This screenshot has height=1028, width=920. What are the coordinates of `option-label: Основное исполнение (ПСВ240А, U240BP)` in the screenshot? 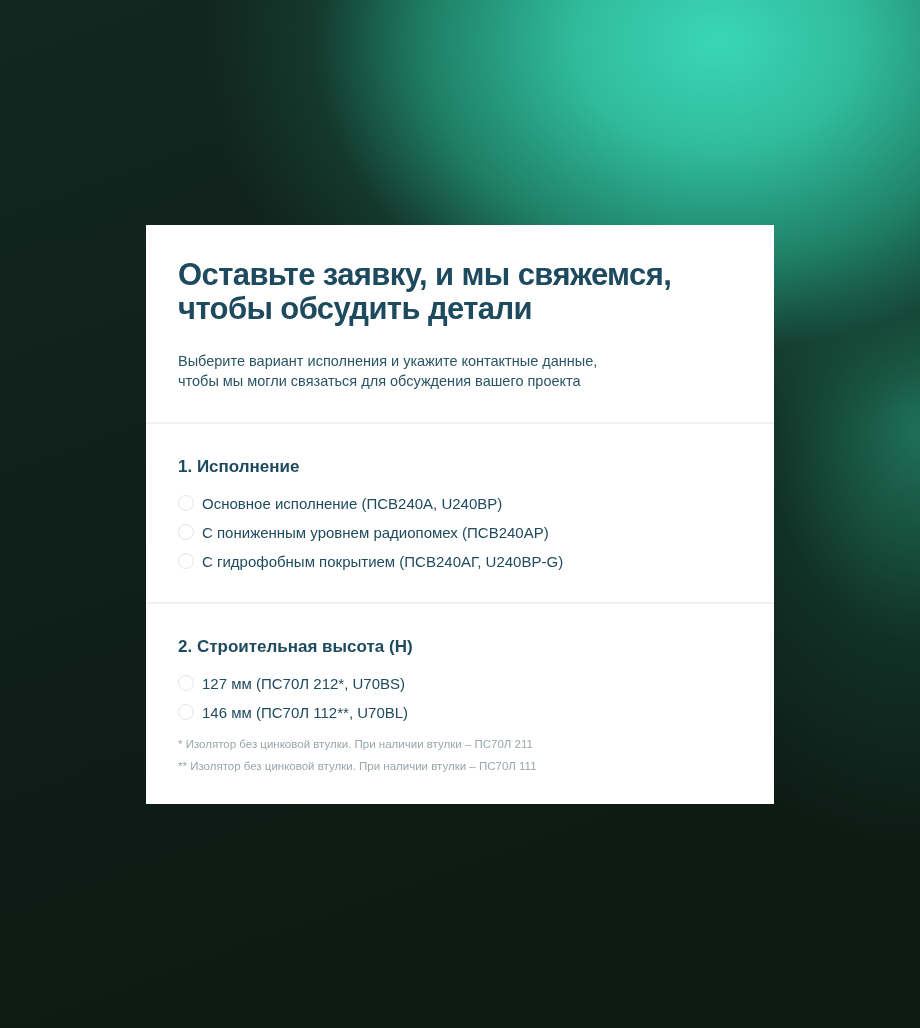 It's located at (352, 503).